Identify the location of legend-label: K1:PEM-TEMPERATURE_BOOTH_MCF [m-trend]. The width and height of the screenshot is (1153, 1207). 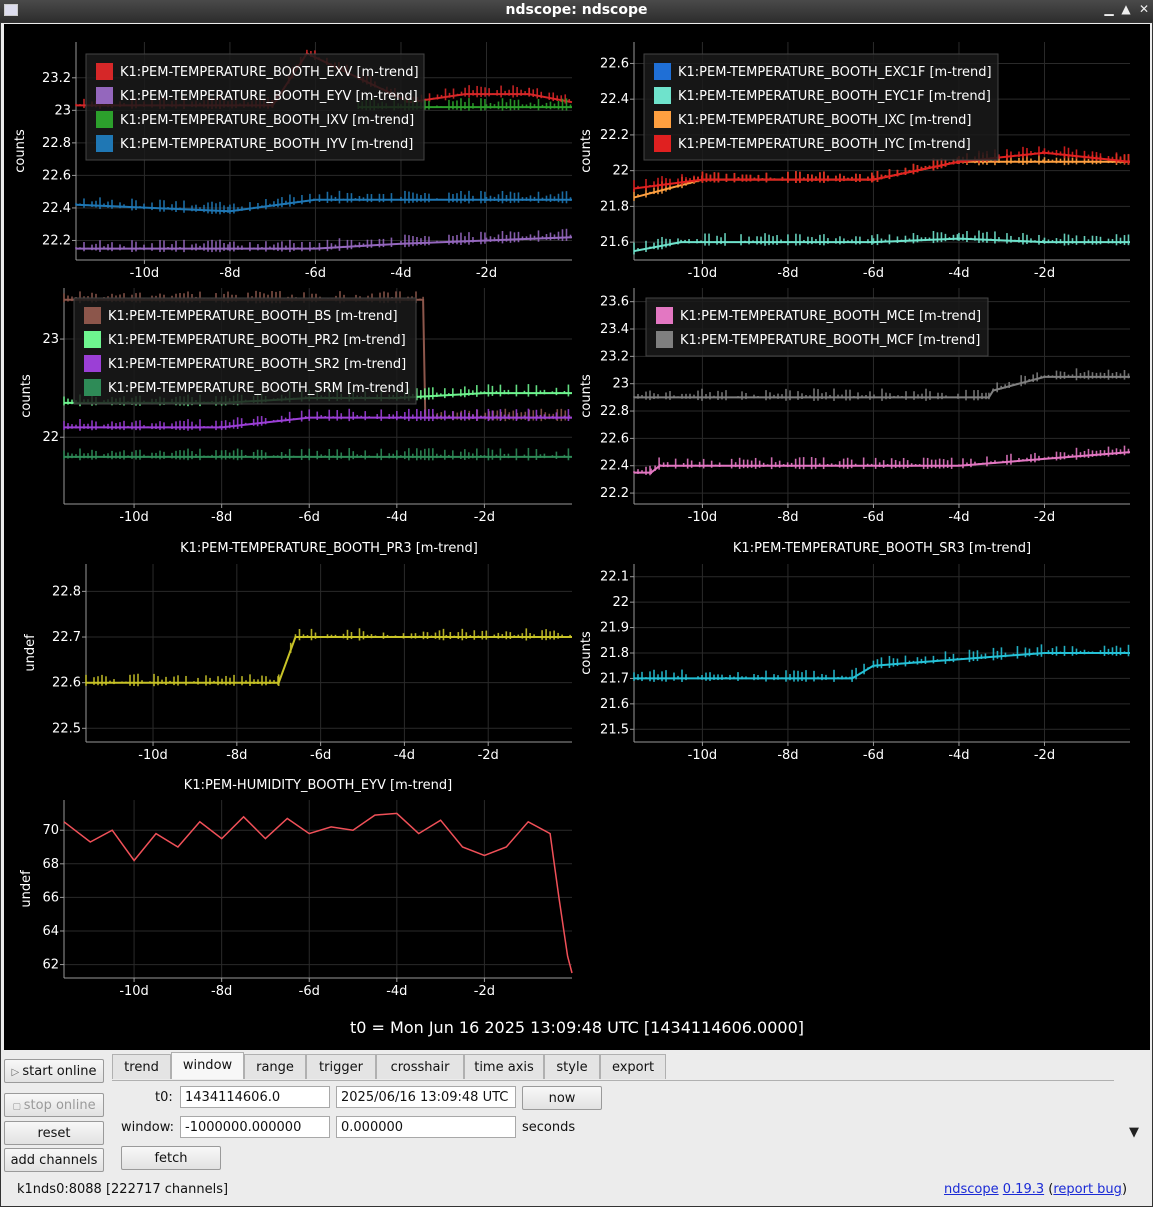
(830, 340).